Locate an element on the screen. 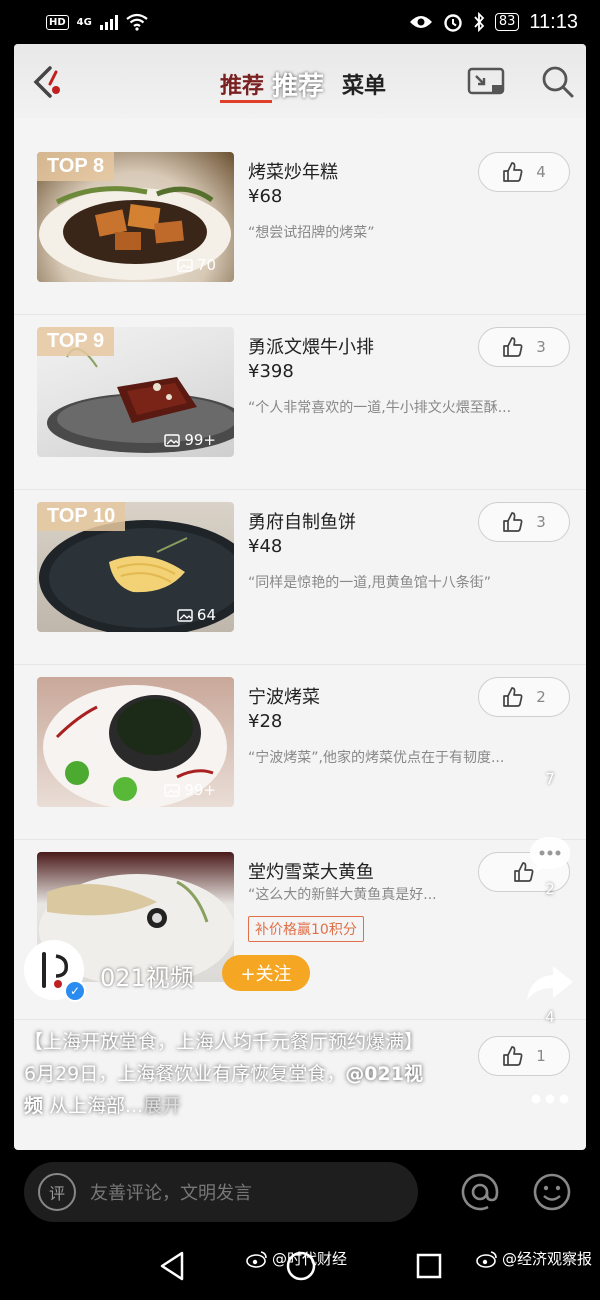 The height and width of the screenshot is (1300, 600). back-icon is located at coordinates (48, 82).